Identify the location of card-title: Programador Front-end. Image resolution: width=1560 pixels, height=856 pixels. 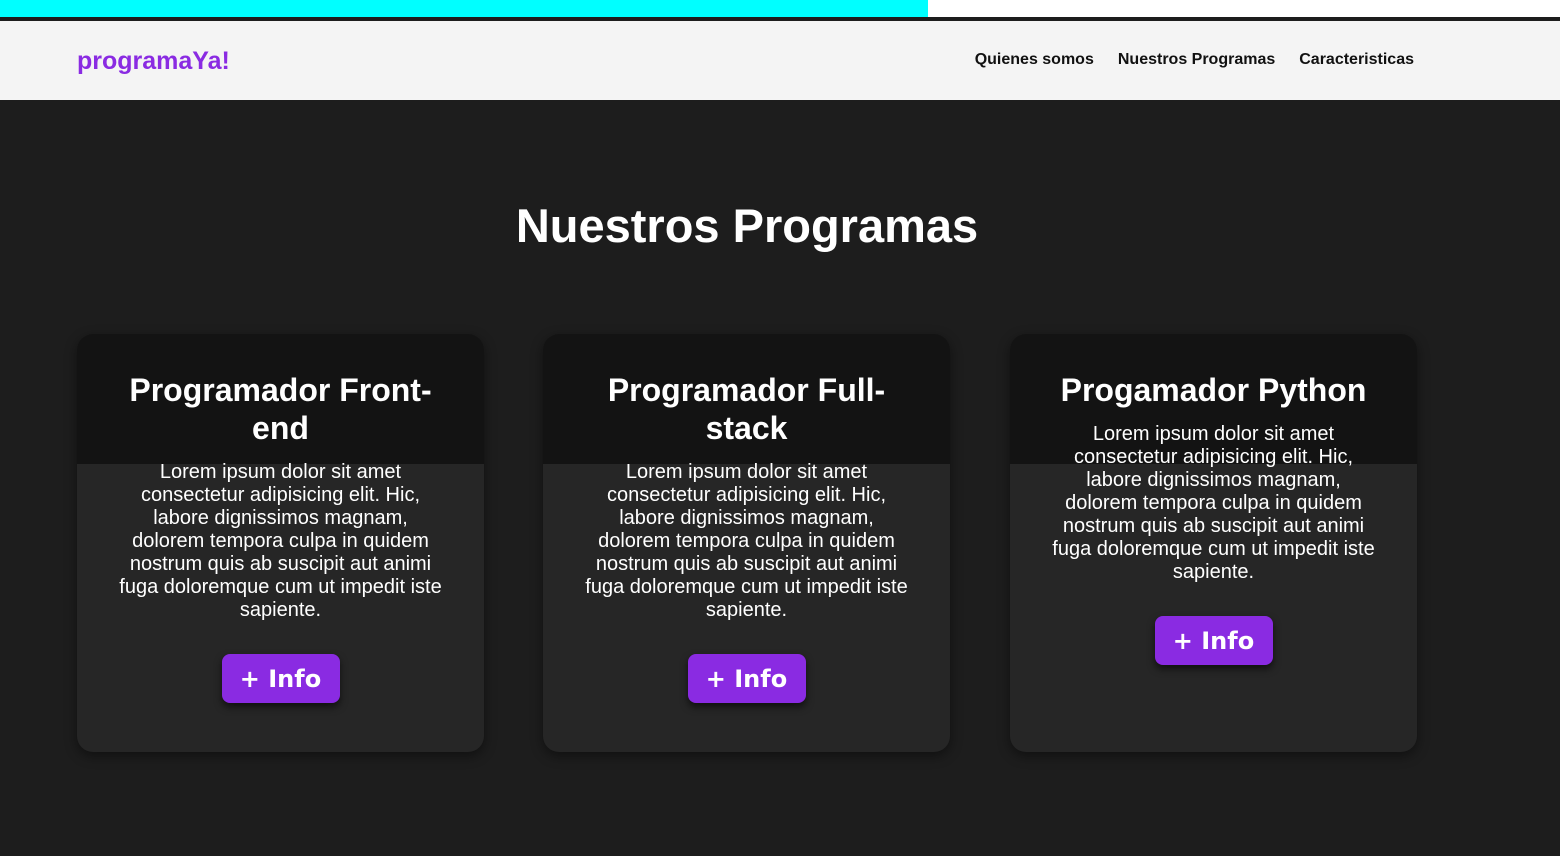
(280, 409).